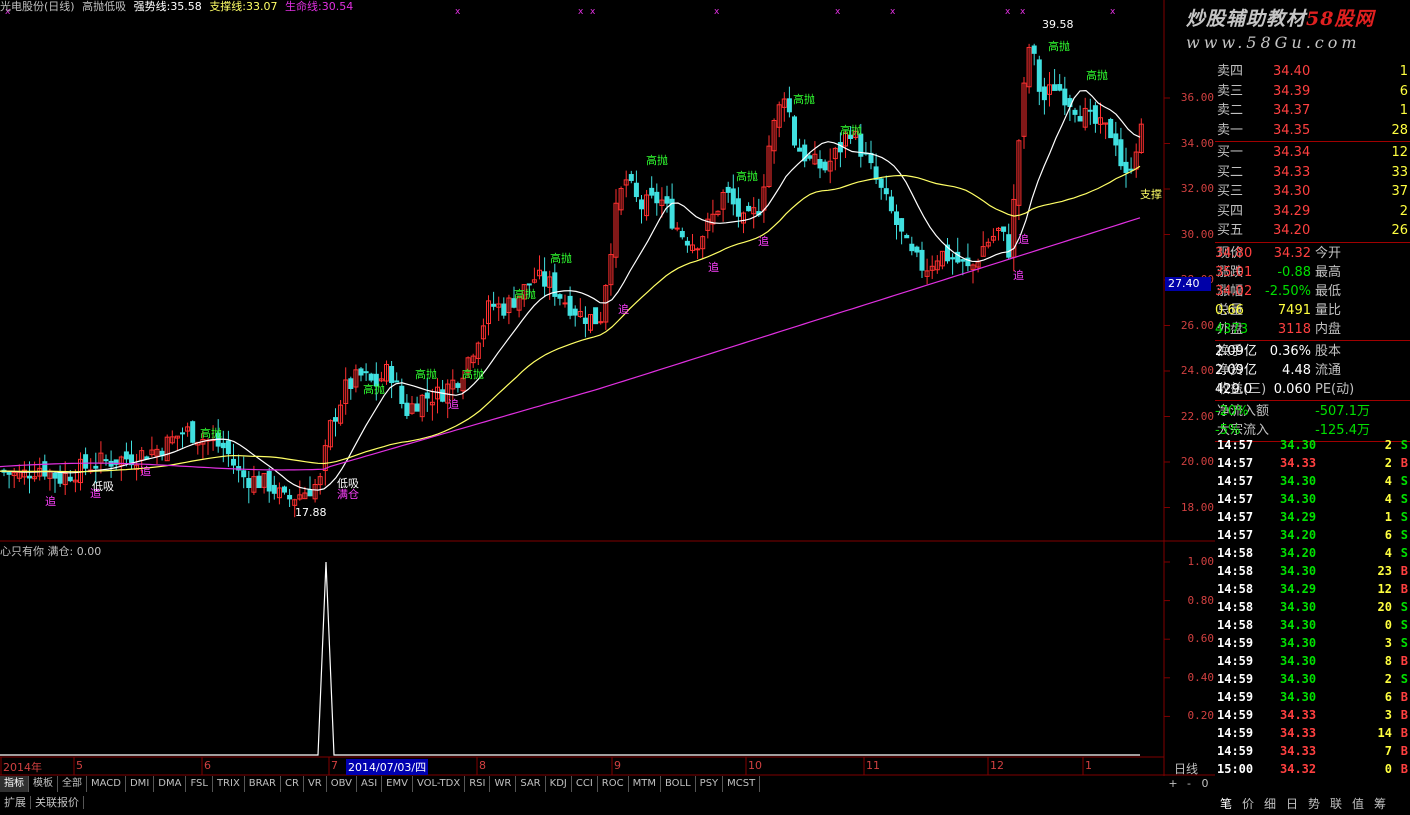 The width and height of the screenshot is (1410, 815). What do you see at coordinates (710, 784) in the screenshot?
I see `indicator-tab: PSY` at bounding box center [710, 784].